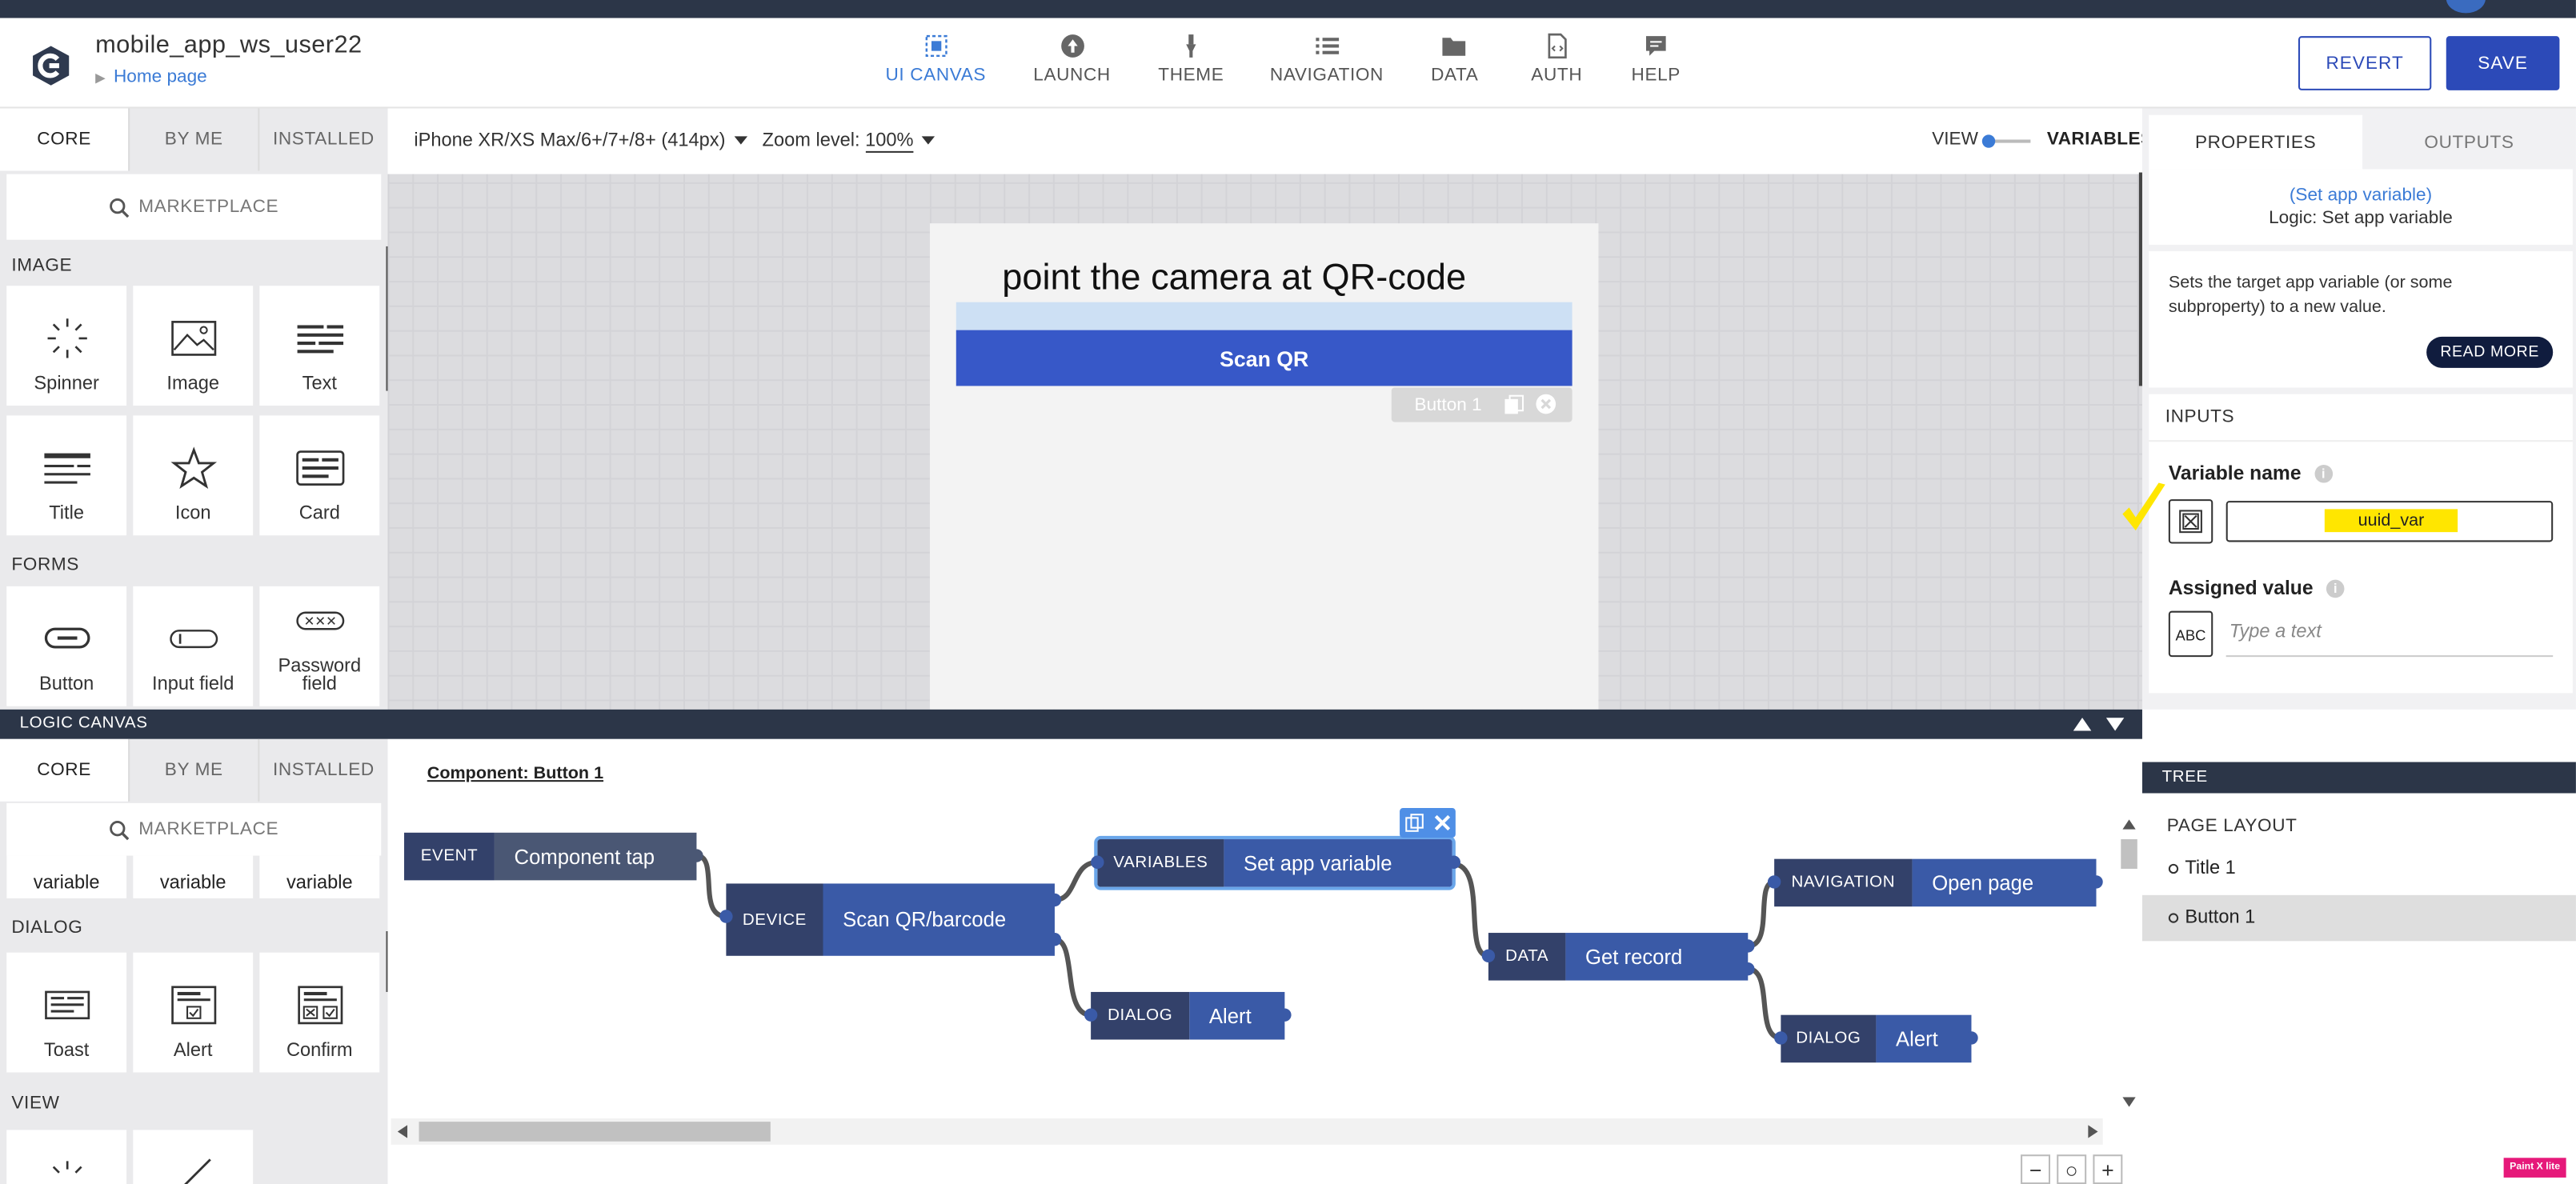 This screenshot has height=1184, width=2576. Describe the element at coordinates (2365, 63) in the screenshot. I see `revert-button: REVERT` at that location.